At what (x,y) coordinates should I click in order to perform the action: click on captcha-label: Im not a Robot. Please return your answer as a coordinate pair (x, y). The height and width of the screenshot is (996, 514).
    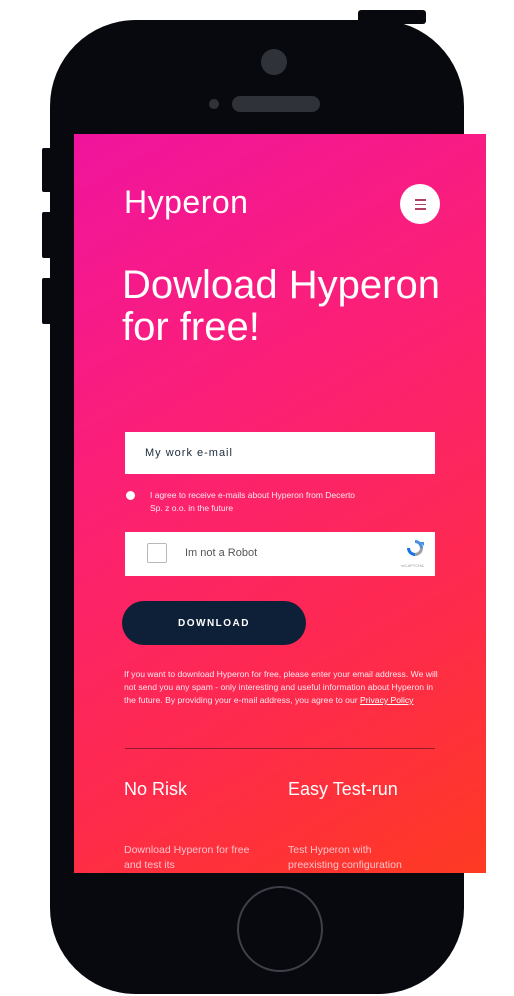
    Looking at the image, I should click on (221, 553).